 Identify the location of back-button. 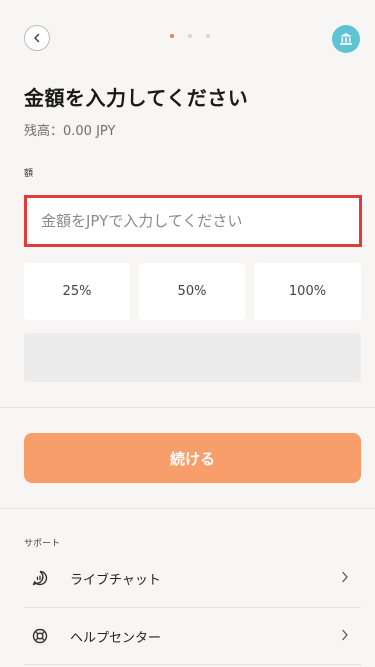
(37, 38).